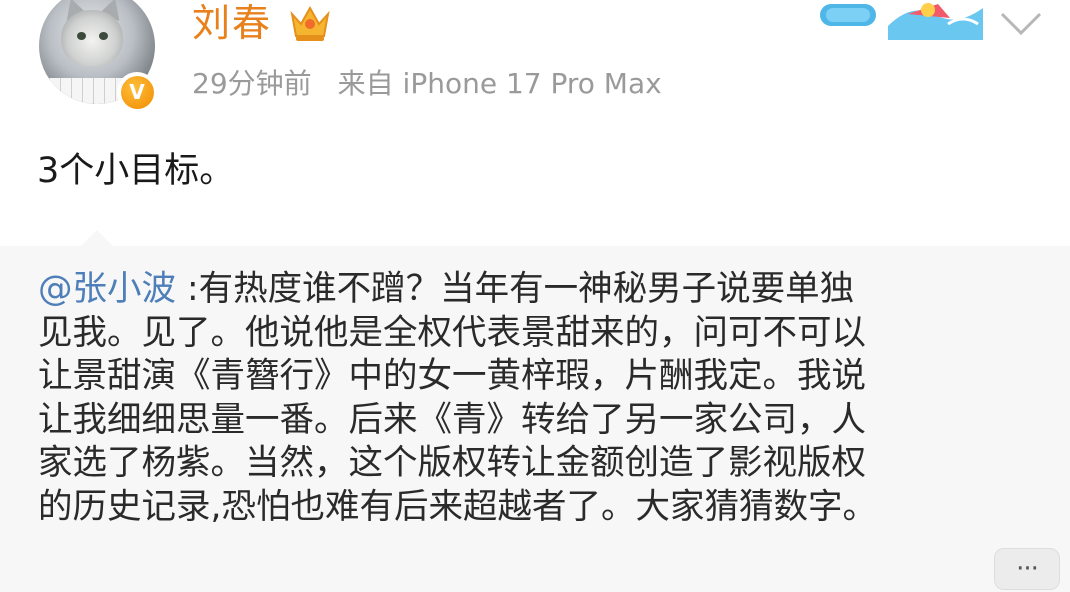 This screenshot has width=1070, height=592. Describe the element at coordinates (137, 92) in the screenshot. I see `verified-v-icon: V` at that location.